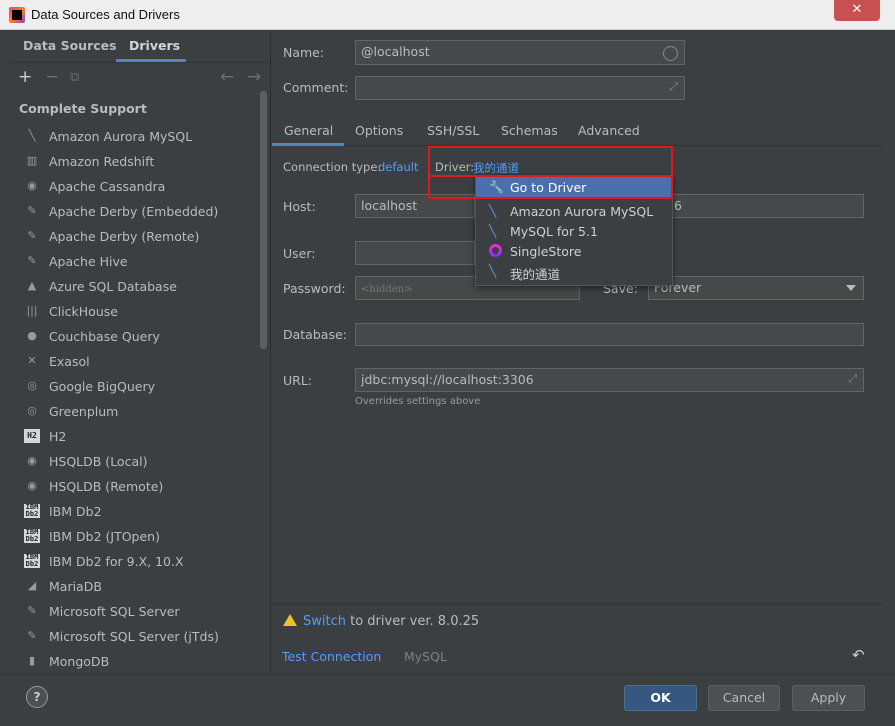 This screenshot has height=726, width=895. What do you see at coordinates (134, 261) in the screenshot?
I see `driver-item-apache-hive: ✎ Apache Hive` at bounding box center [134, 261].